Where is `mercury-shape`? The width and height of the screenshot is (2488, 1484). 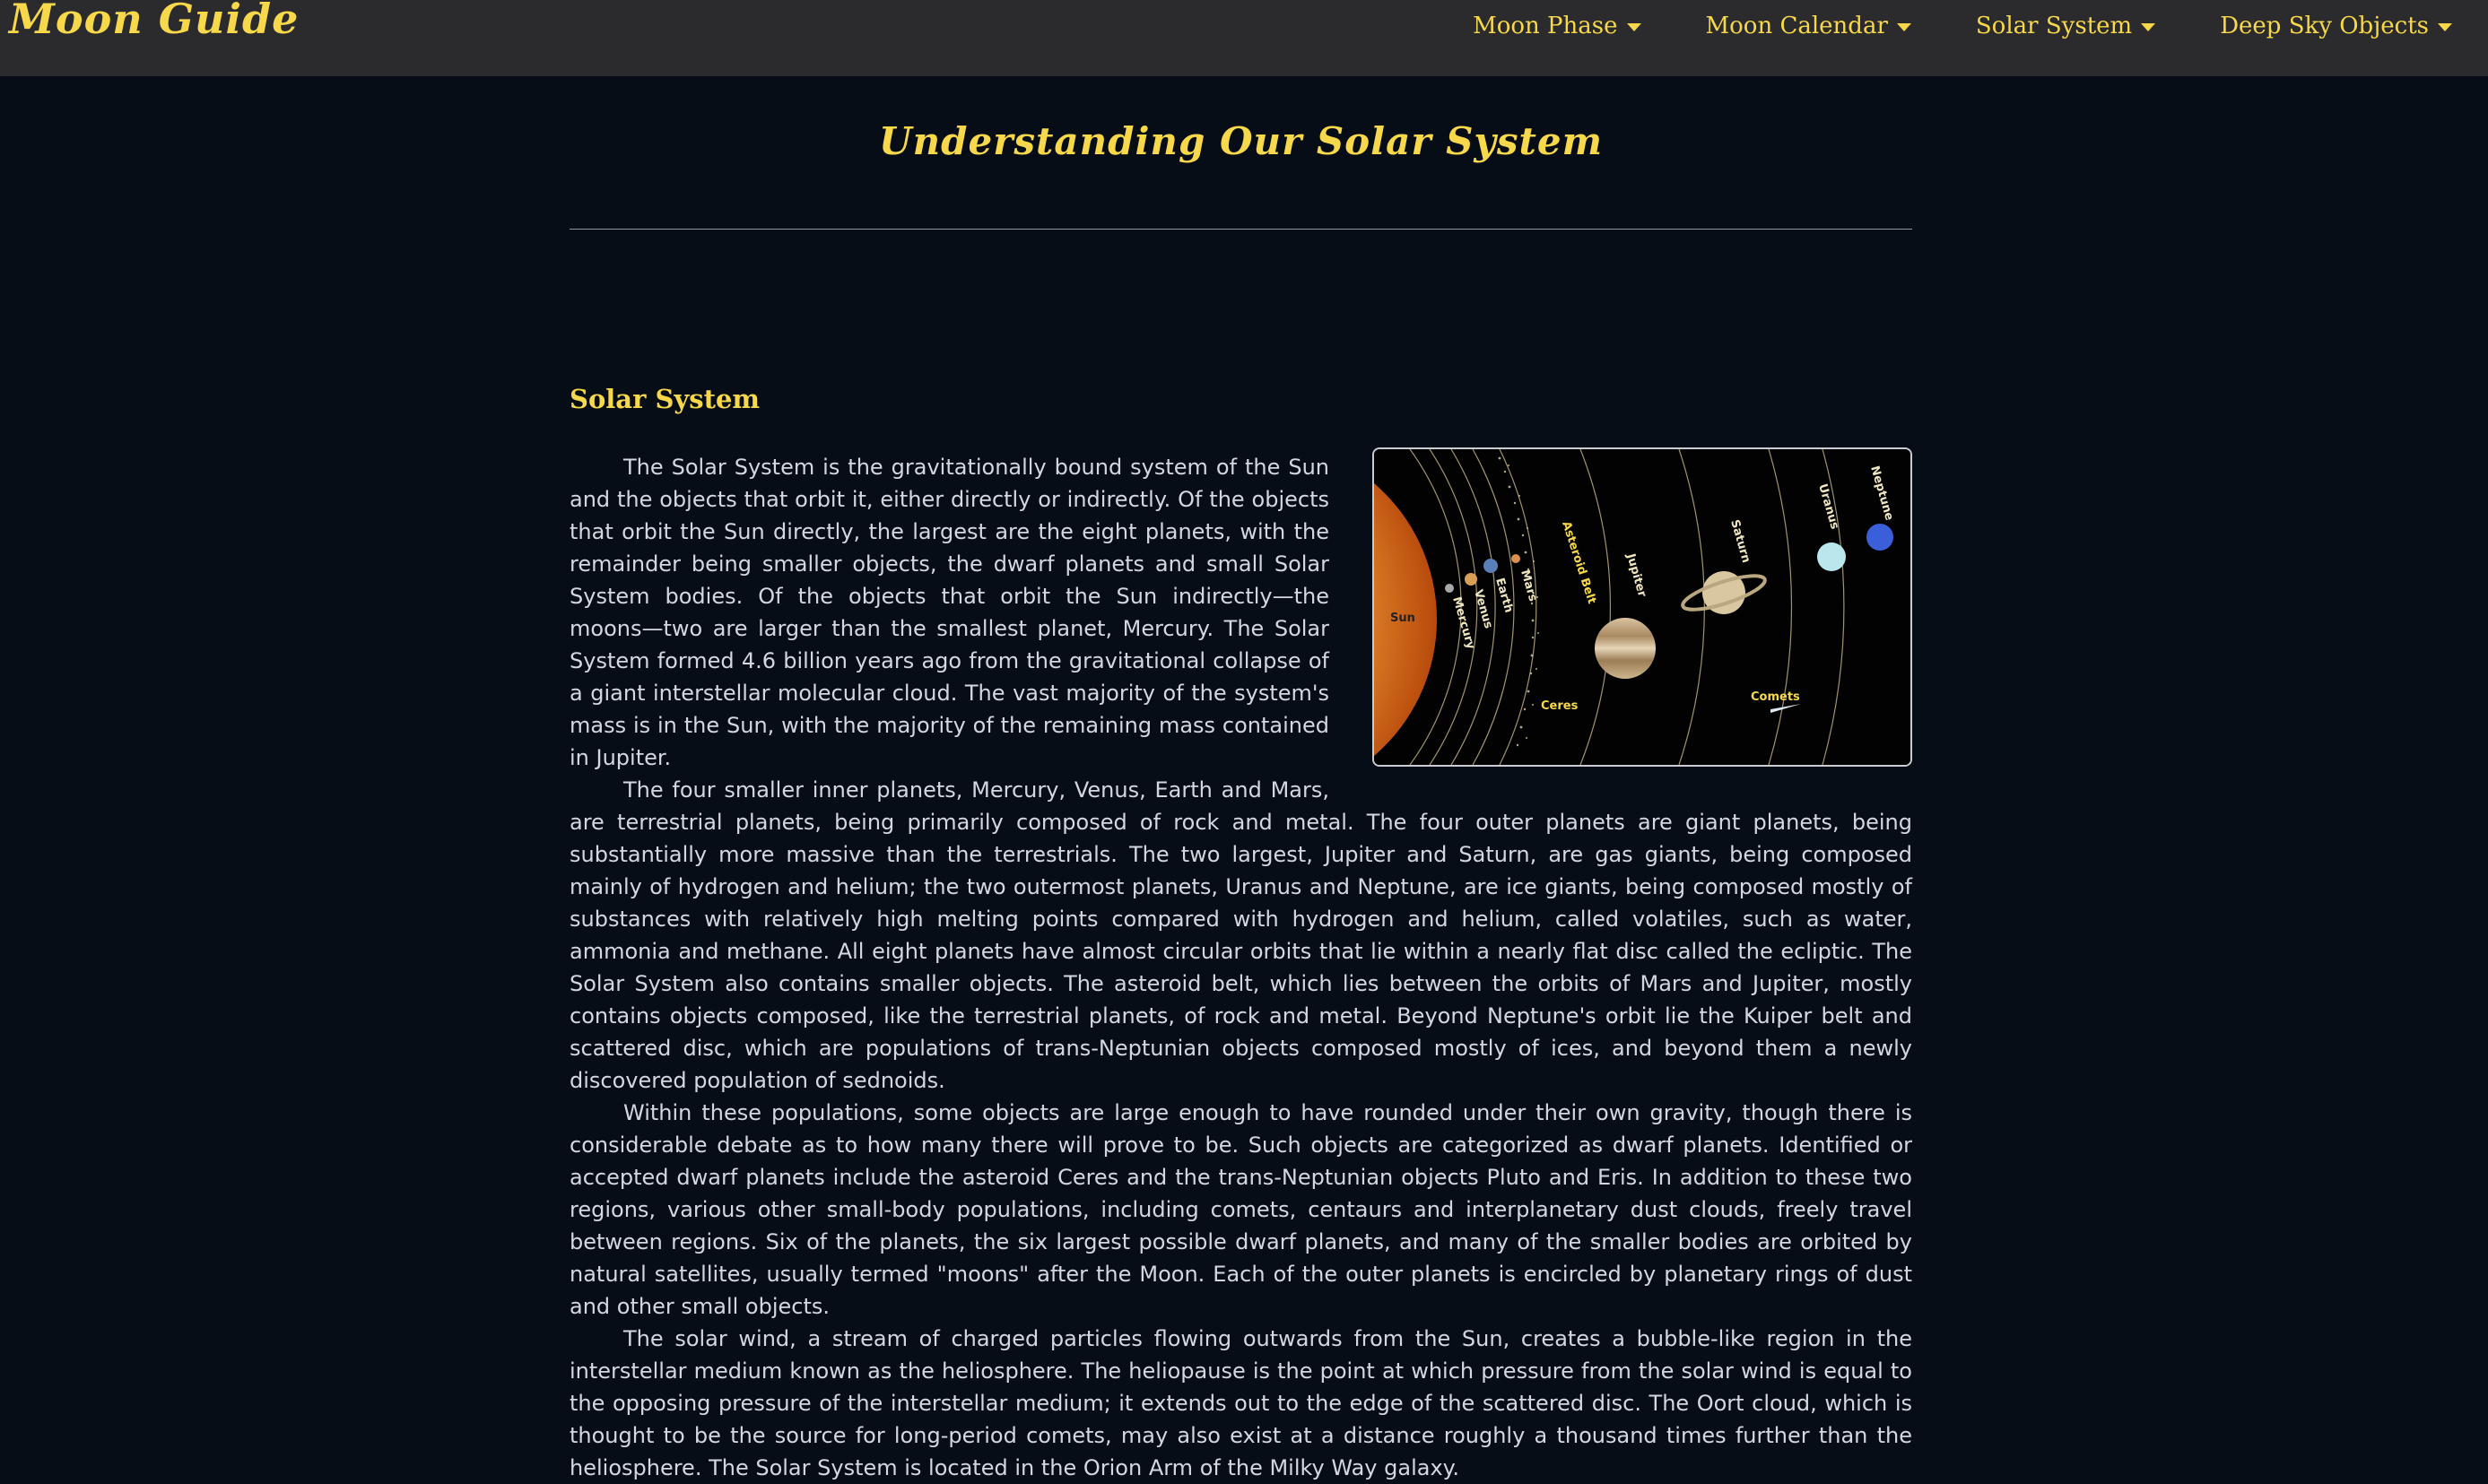
mercury-shape is located at coordinates (1449, 589).